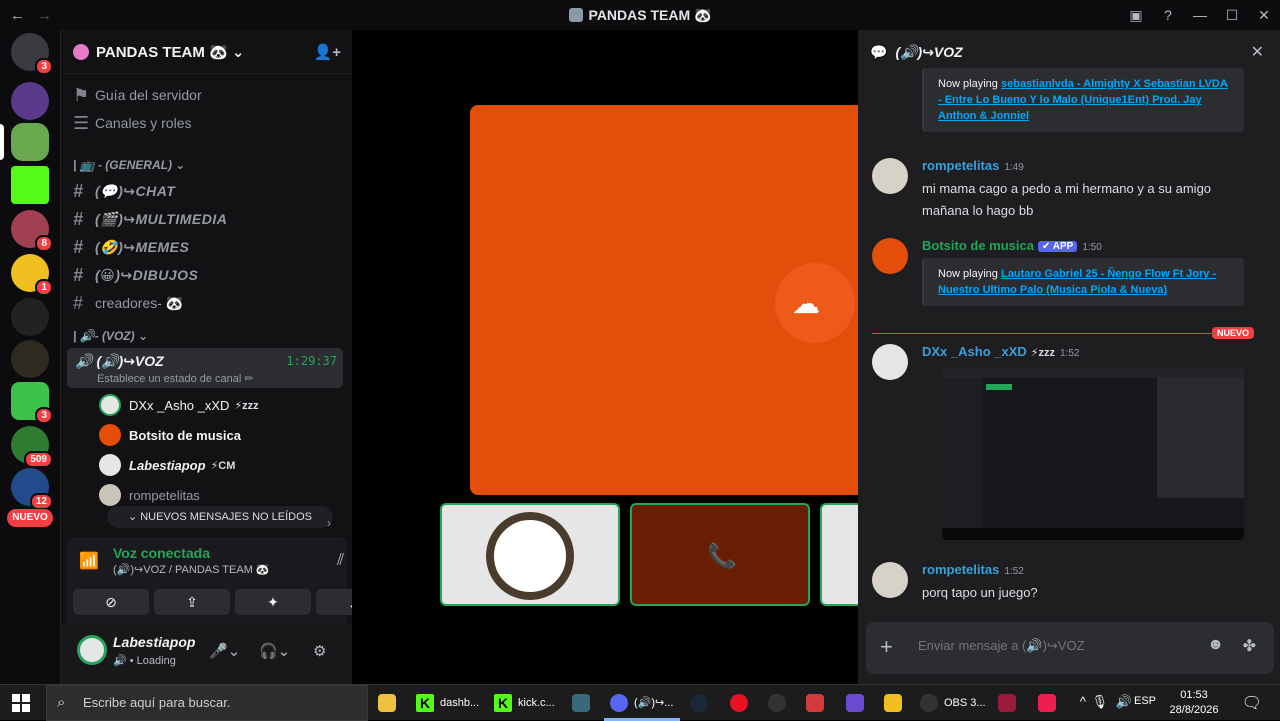 This screenshot has height=721, width=1280. What do you see at coordinates (132, 123) in the screenshot?
I see `channels-and-roles: ☰ Canales y roles` at bounding box center [132, 123].